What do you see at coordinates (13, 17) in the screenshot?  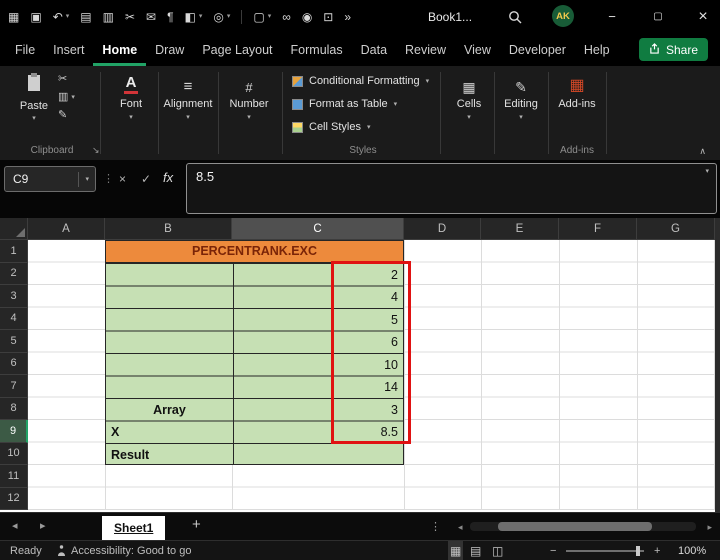 I see `app-launcher-icon: ▦` at bounding box center [13, 17].